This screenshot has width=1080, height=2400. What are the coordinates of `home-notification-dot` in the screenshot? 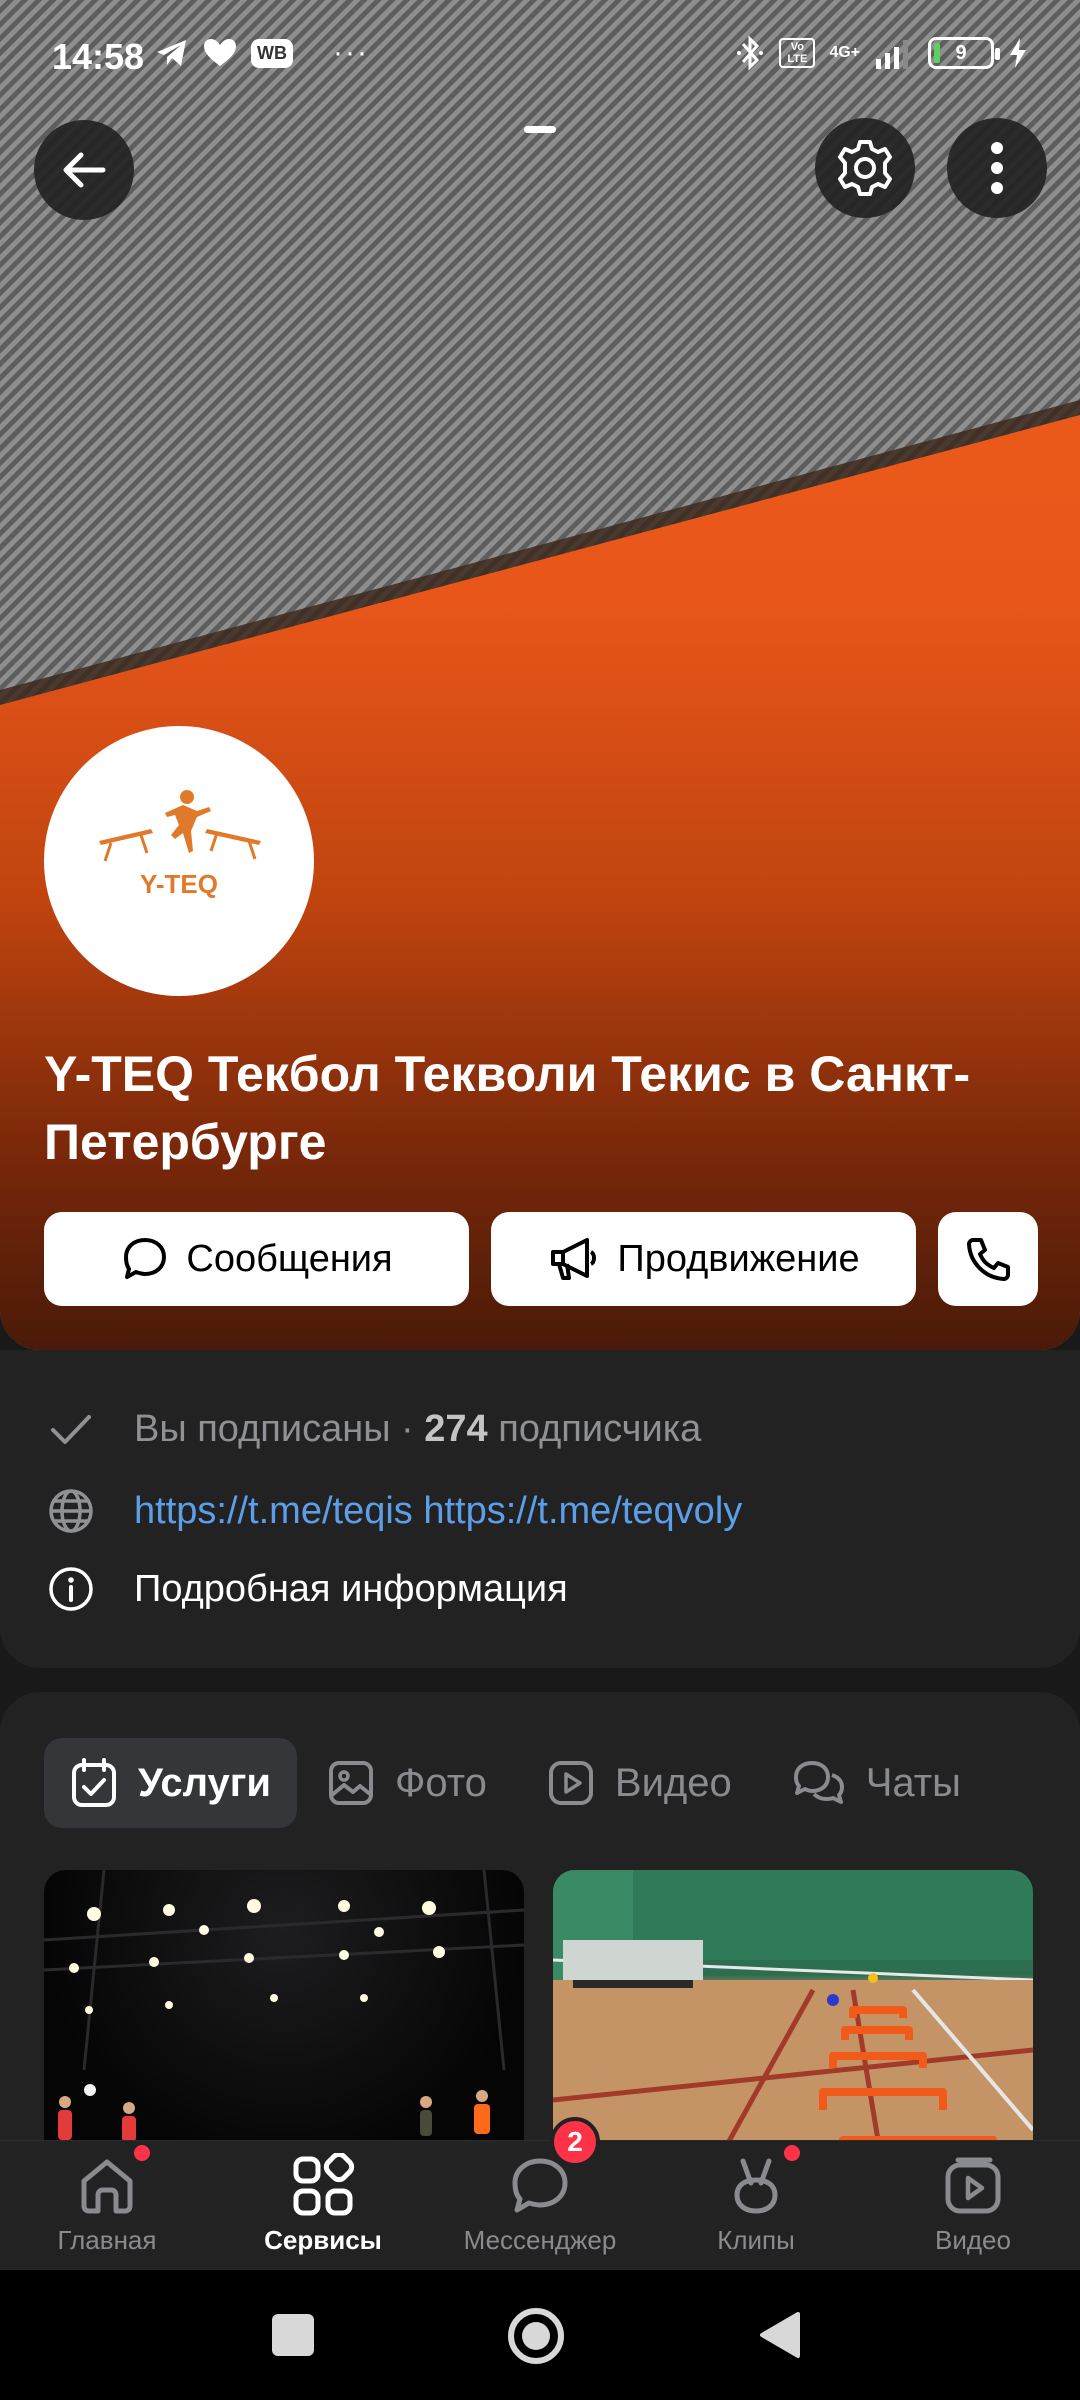 It's located at (142, 2153).